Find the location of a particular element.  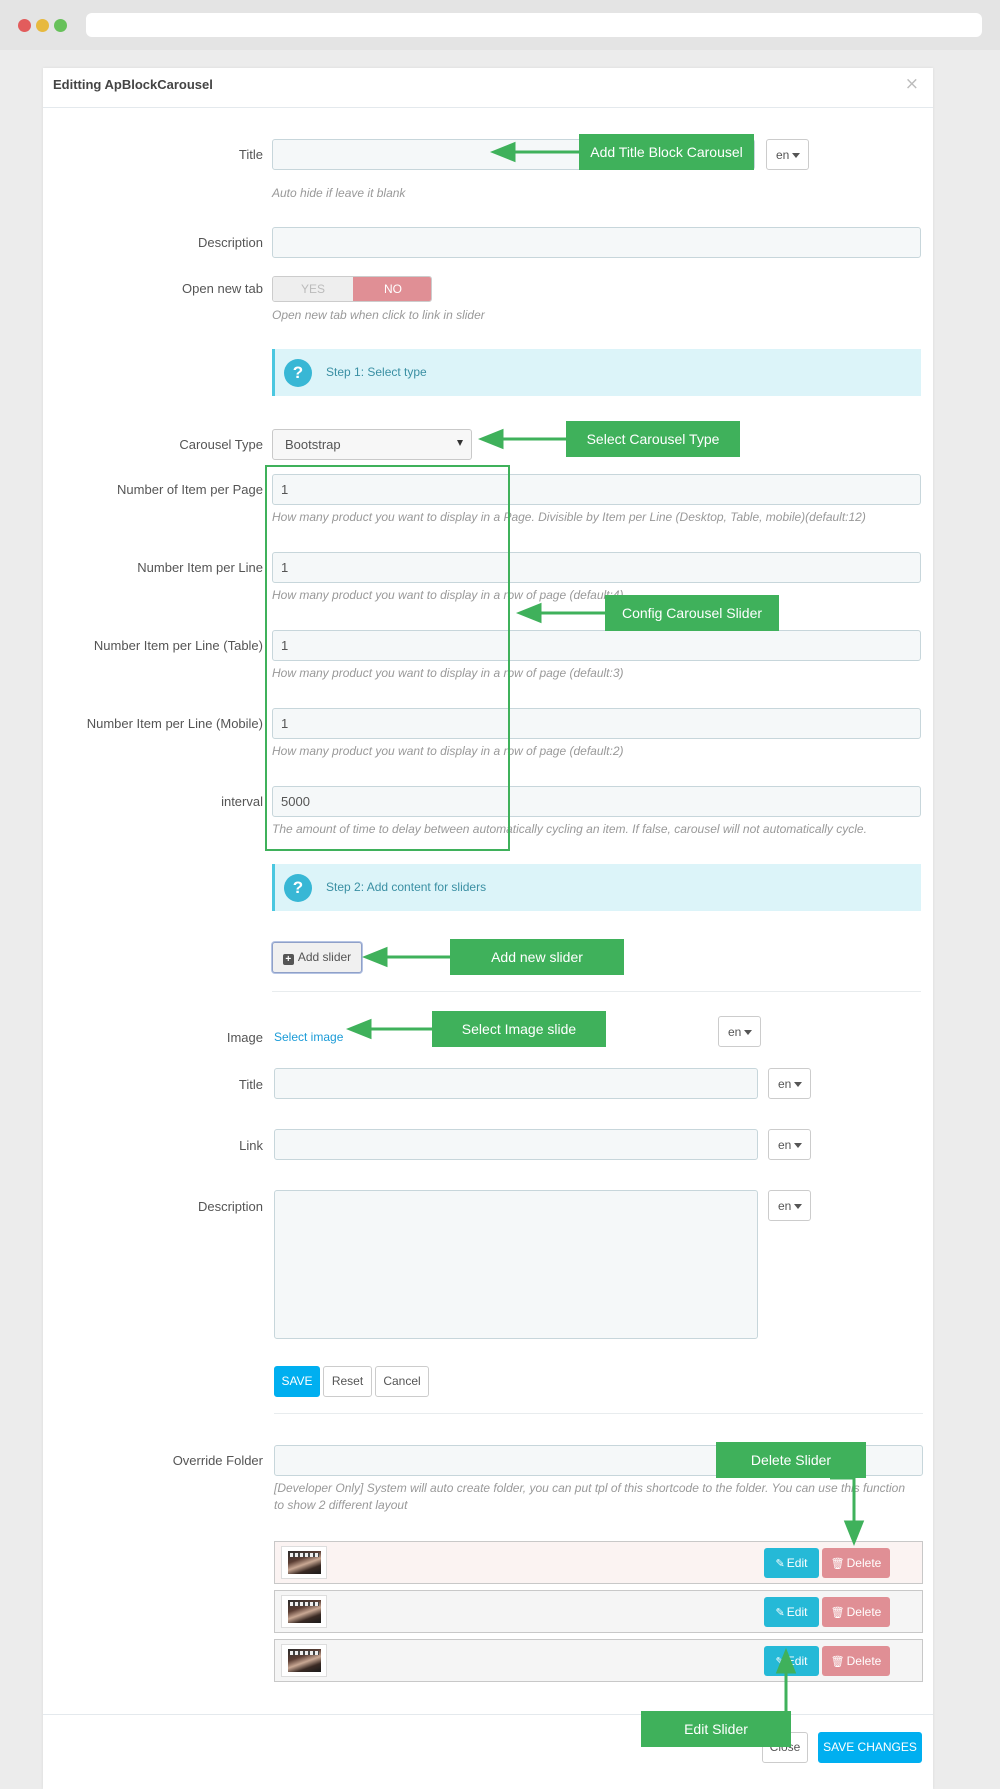

slide-title-label: Title is located at coordinates (250, 1084).